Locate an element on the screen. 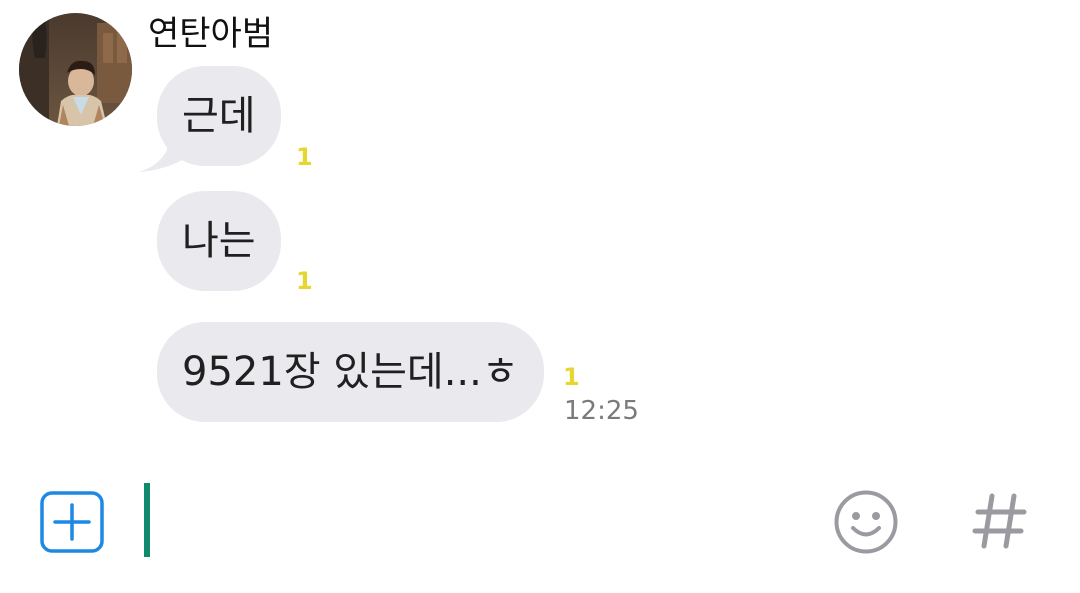 This screenshot has width=1080, height=593. plus-square-icon is located at coordinates (72, 522).